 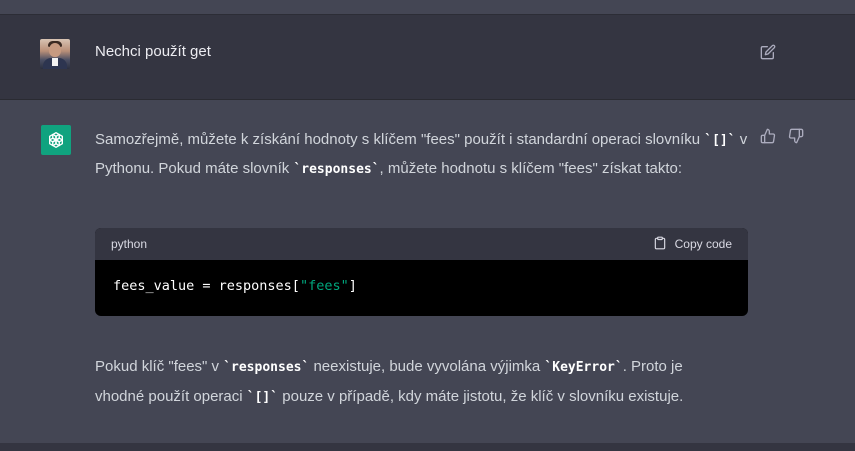 I want to click on thumbs-up-icon, so click(x=768, y=136).